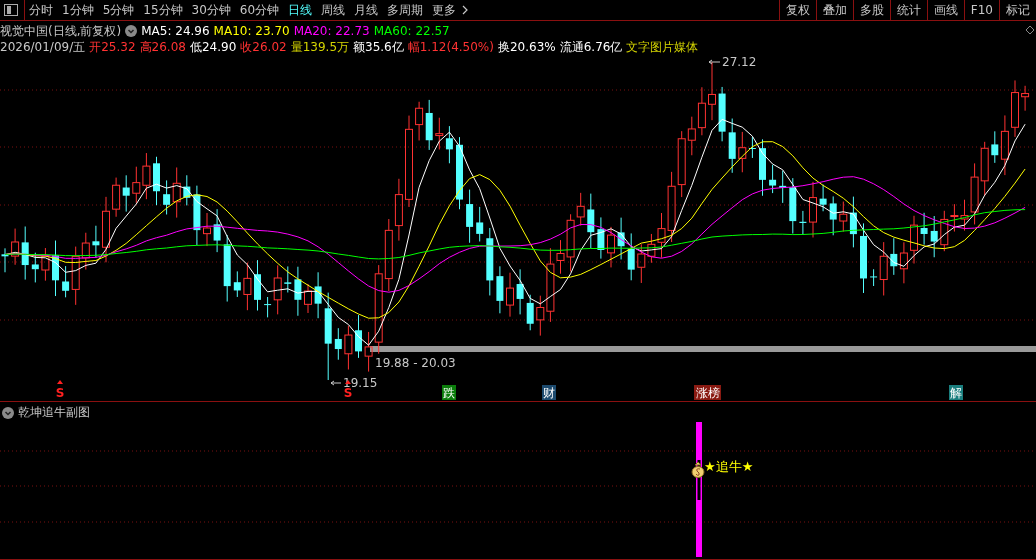 The width and height of the screenshot is (1036, 560). Describe the element at coordinates (405, 10) in the screenshot. I see `period-tab: 多周期` at that location.